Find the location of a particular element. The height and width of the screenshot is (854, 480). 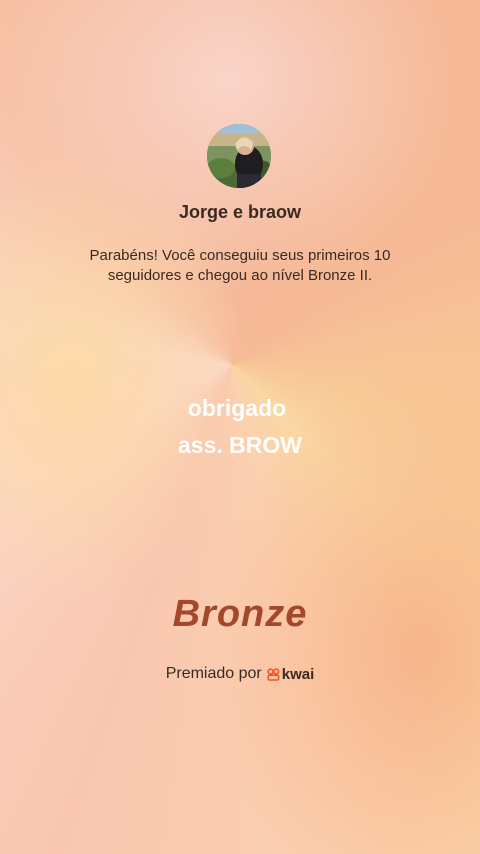

username: Jorge e braow is located at coordinates (240, 212).